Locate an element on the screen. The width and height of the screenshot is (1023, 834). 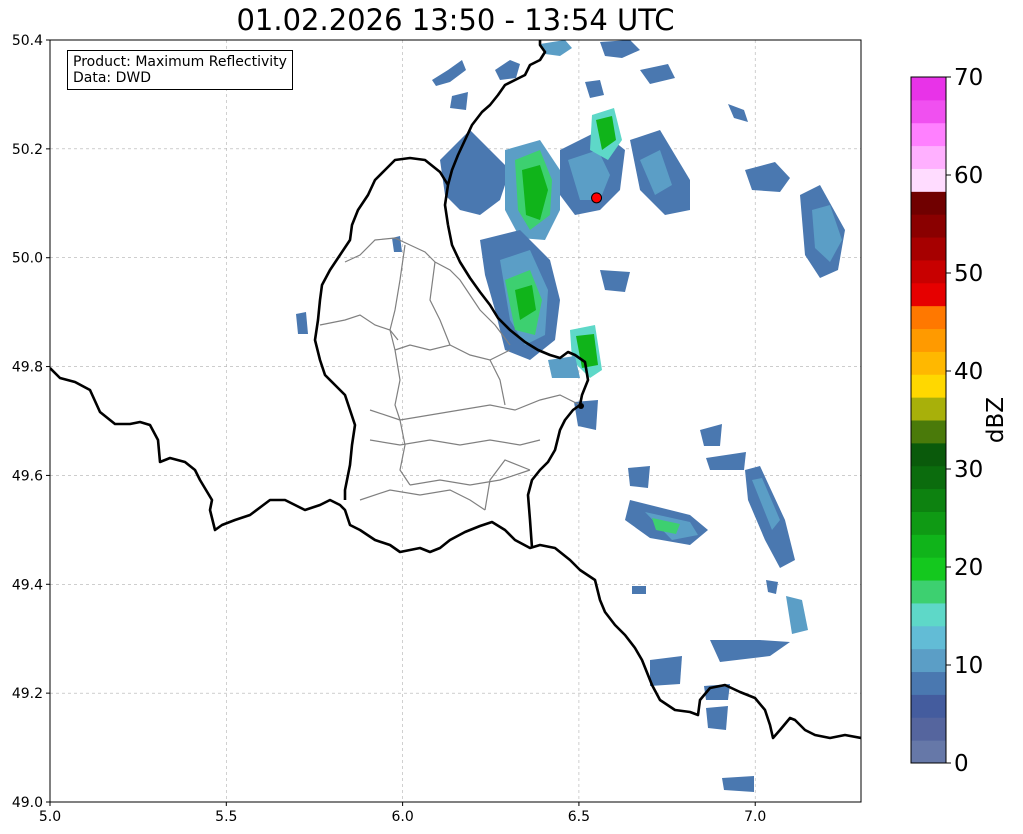
y-tick-label: 49.2 is located at coordinates (27, 694).